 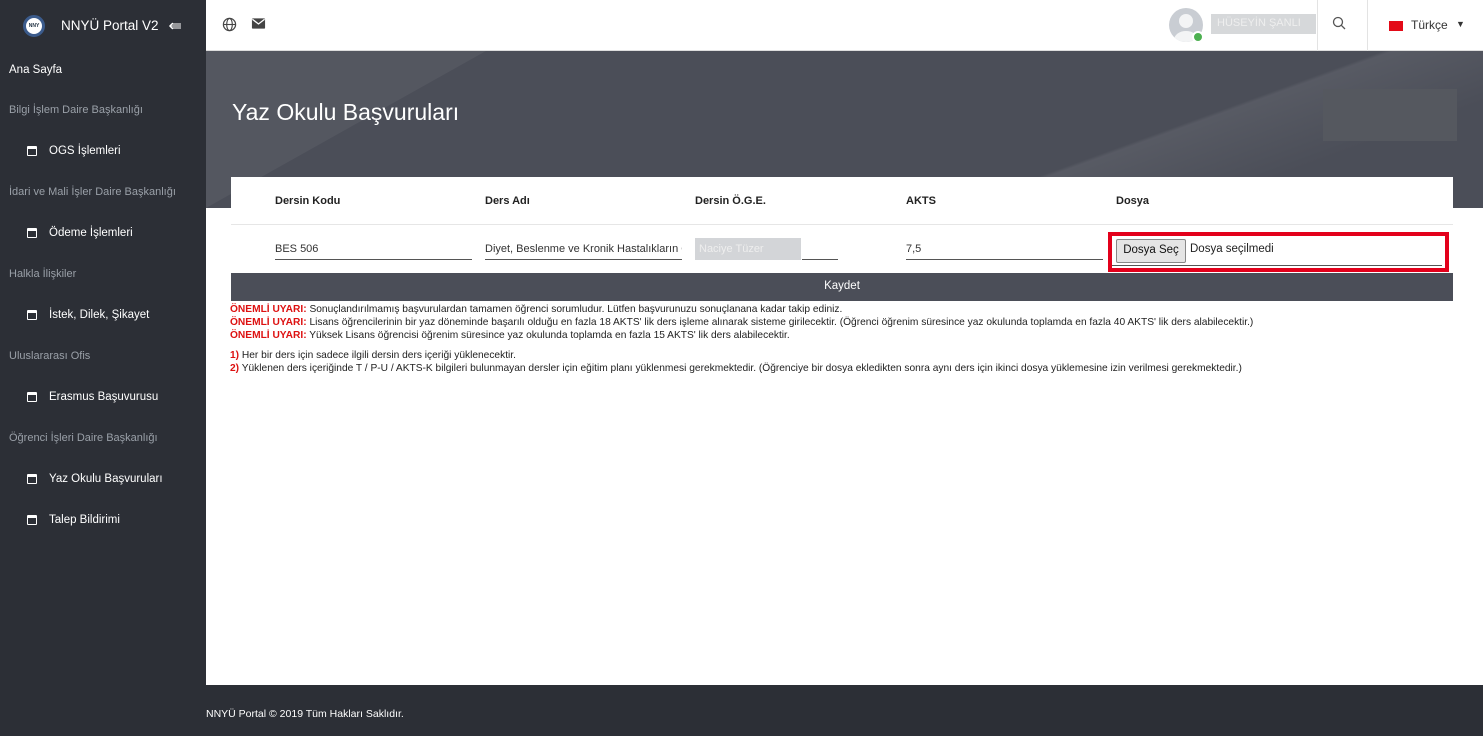 What do you see at coordinates (175, 26) in the screenshot?
I see `arrow-left-icon: ⇚` at bounding box center [175, 26].